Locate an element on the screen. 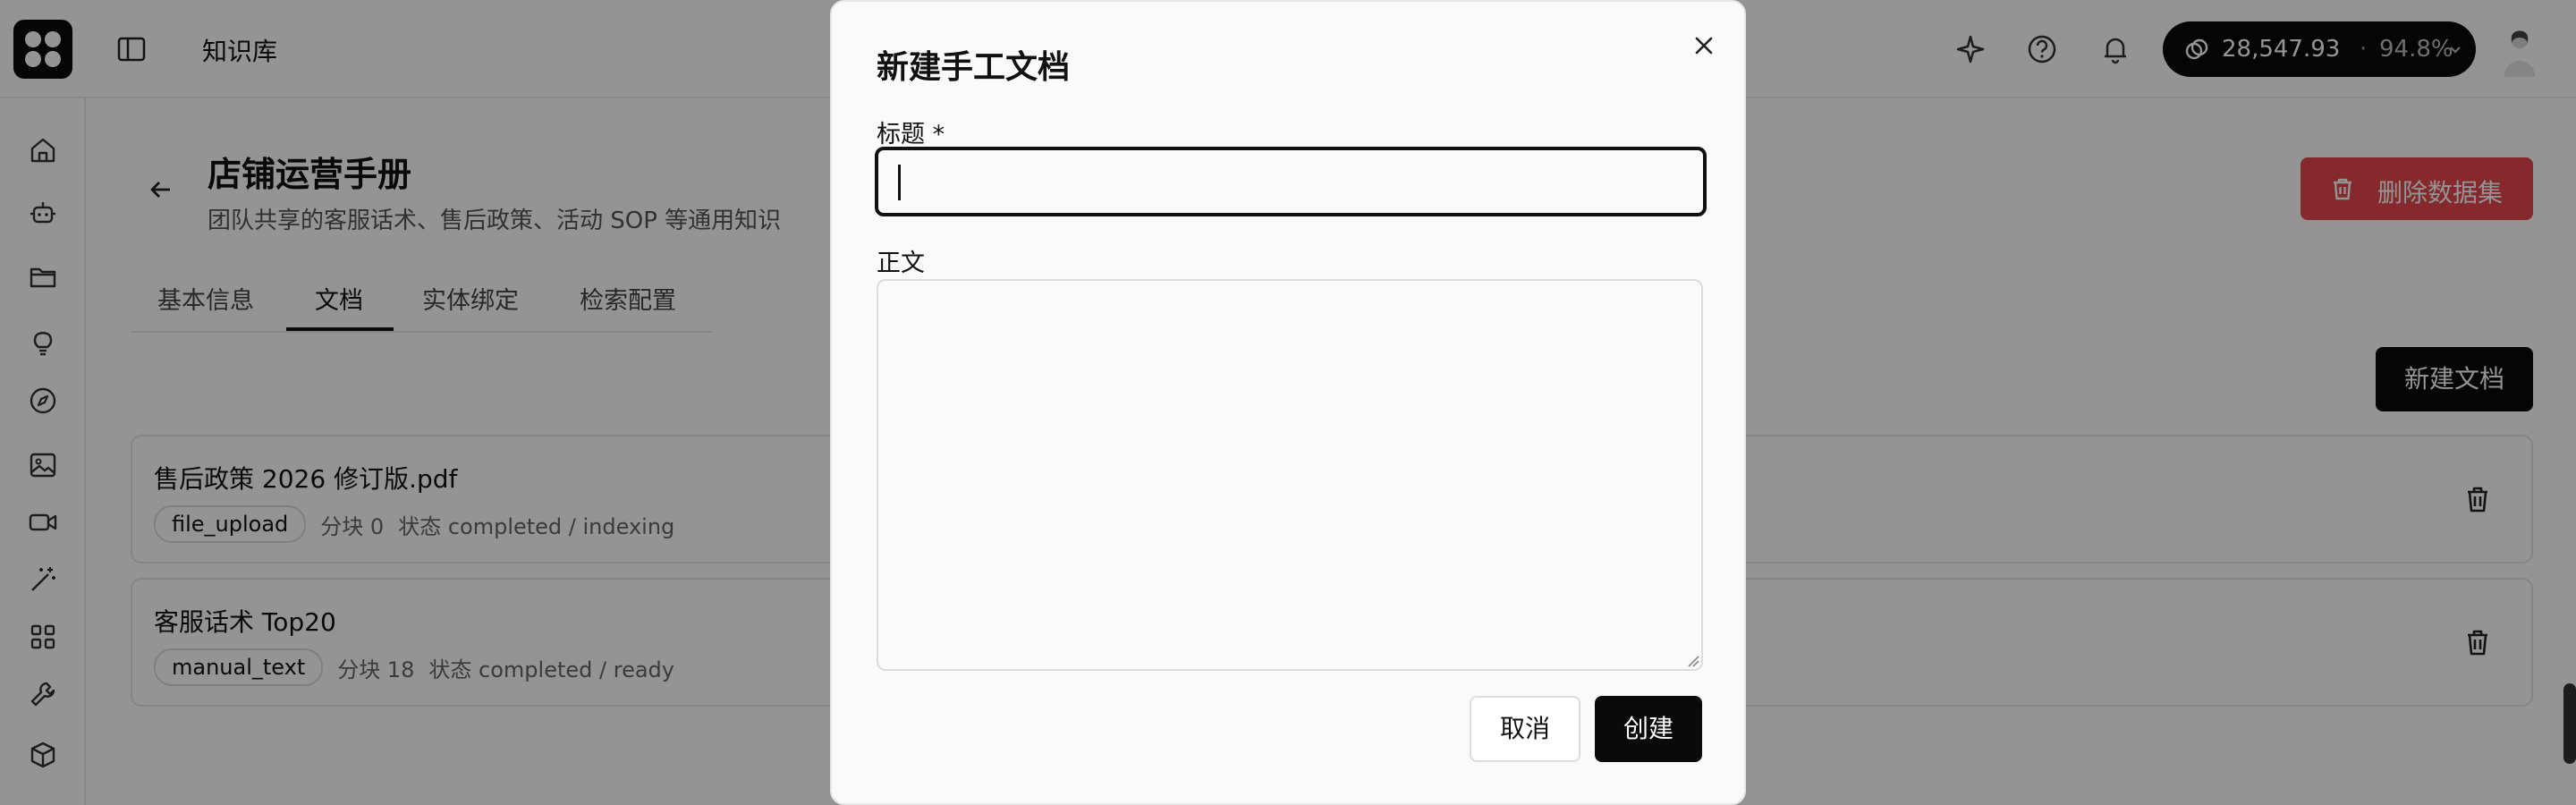 This screenshot has width=2576, height=805. close-icon is located at coordinates (1703, 45).